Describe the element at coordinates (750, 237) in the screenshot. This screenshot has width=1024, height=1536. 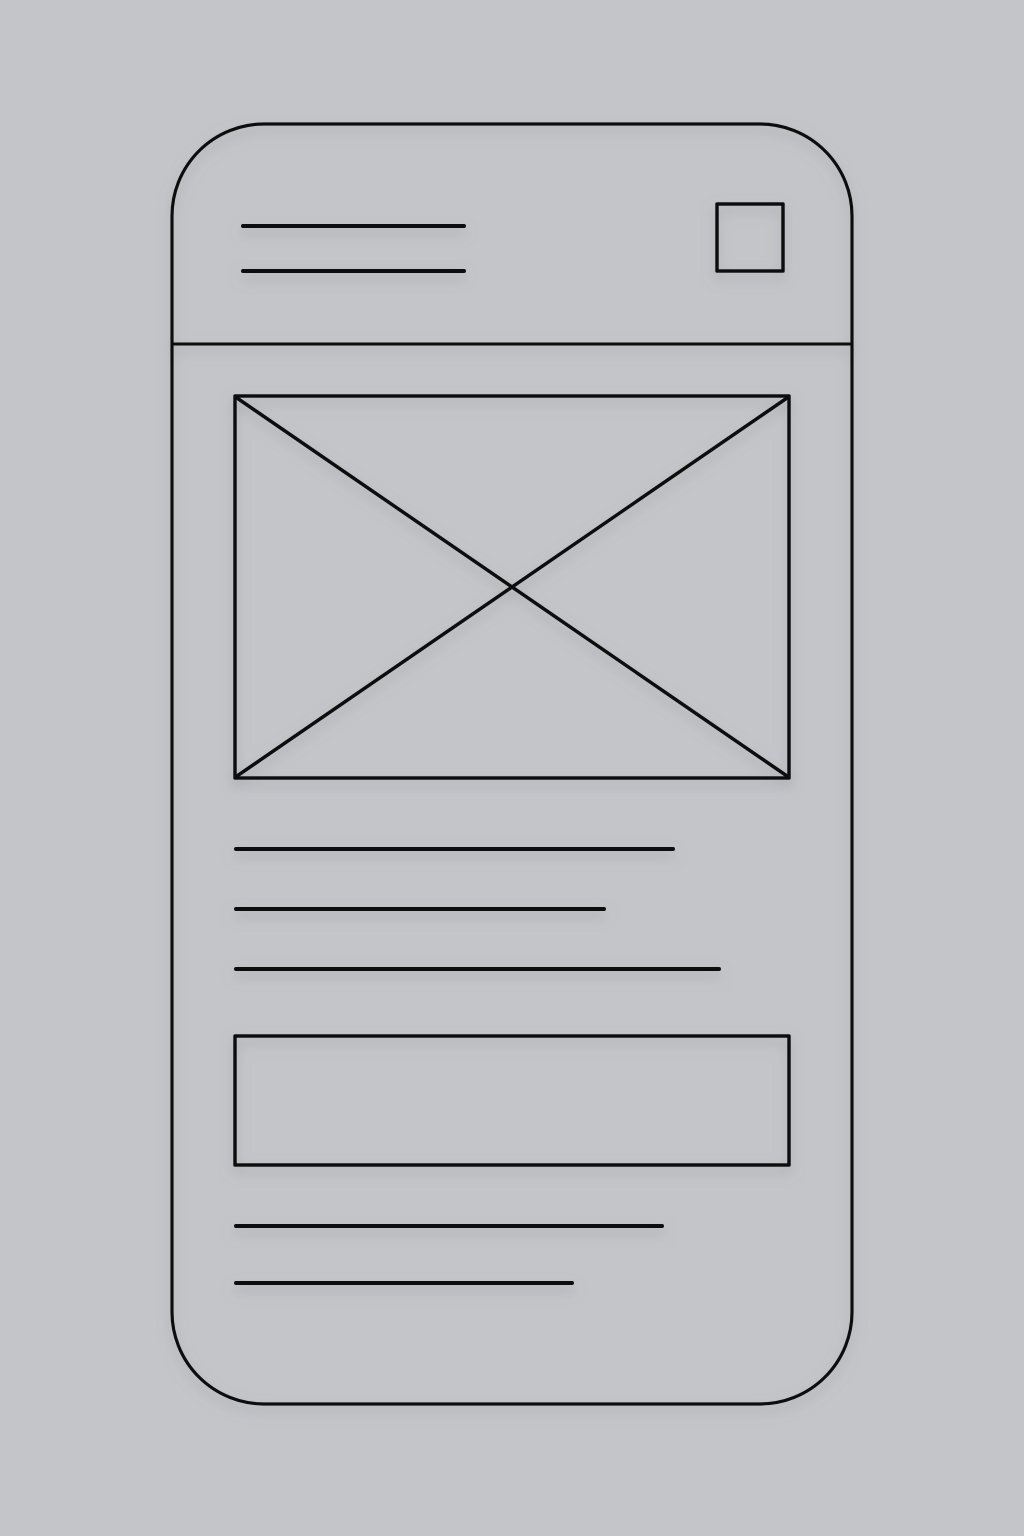
I see `square-placeholder-icon` at that location.